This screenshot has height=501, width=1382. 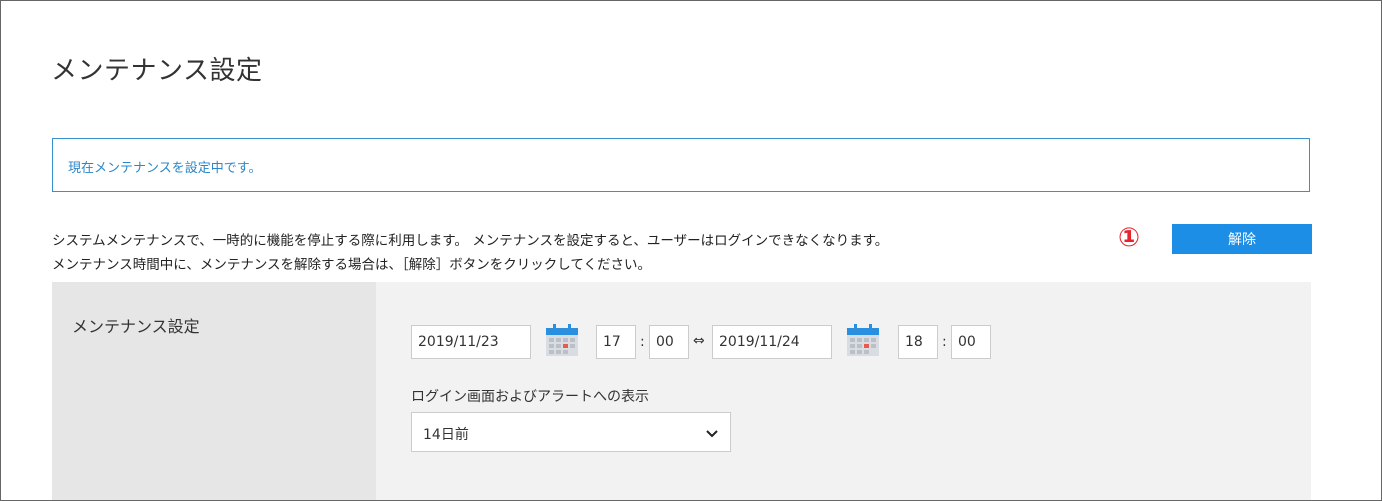 I want to click on start-hour-input: 17, so click(x=616, y=342).